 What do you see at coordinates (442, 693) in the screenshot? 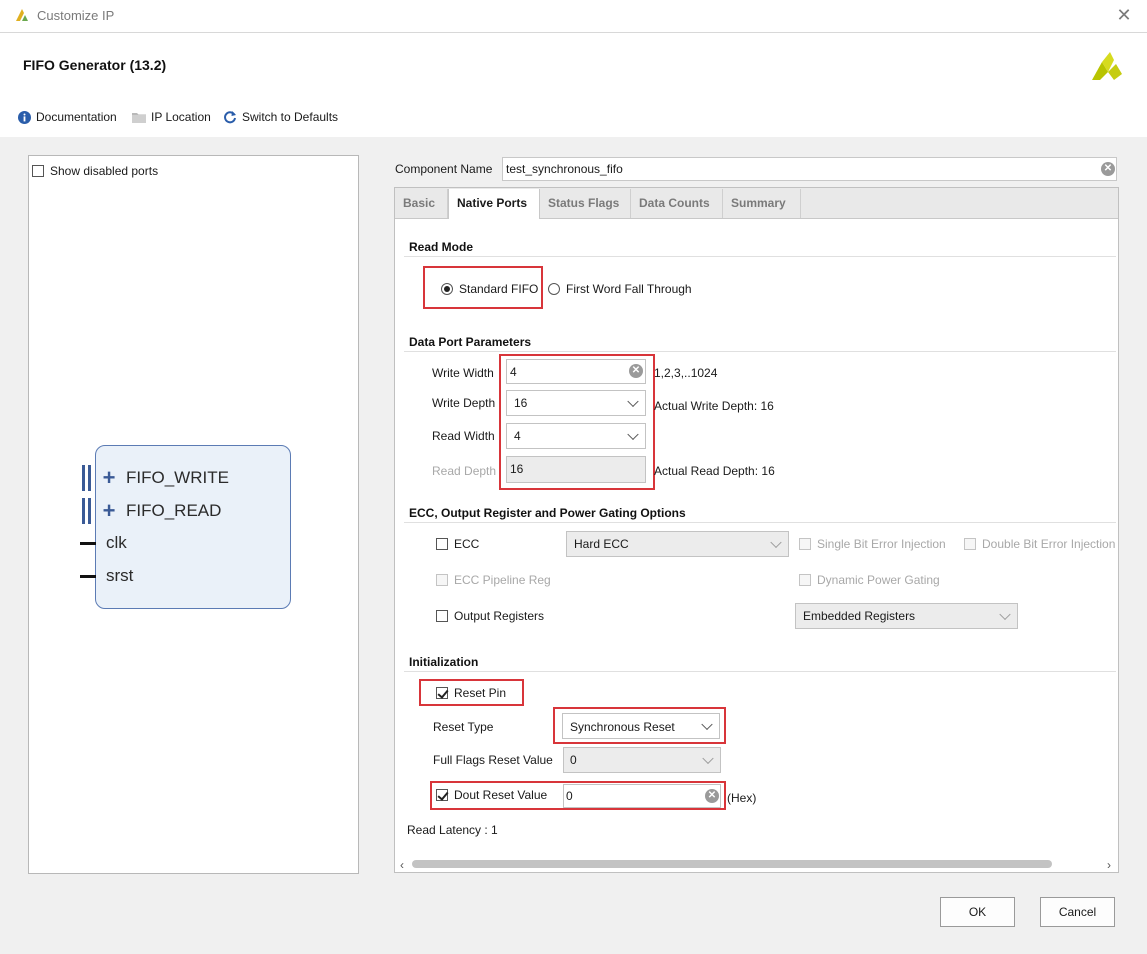
I see `reset-pin-box` at bounding box center [442, 693].